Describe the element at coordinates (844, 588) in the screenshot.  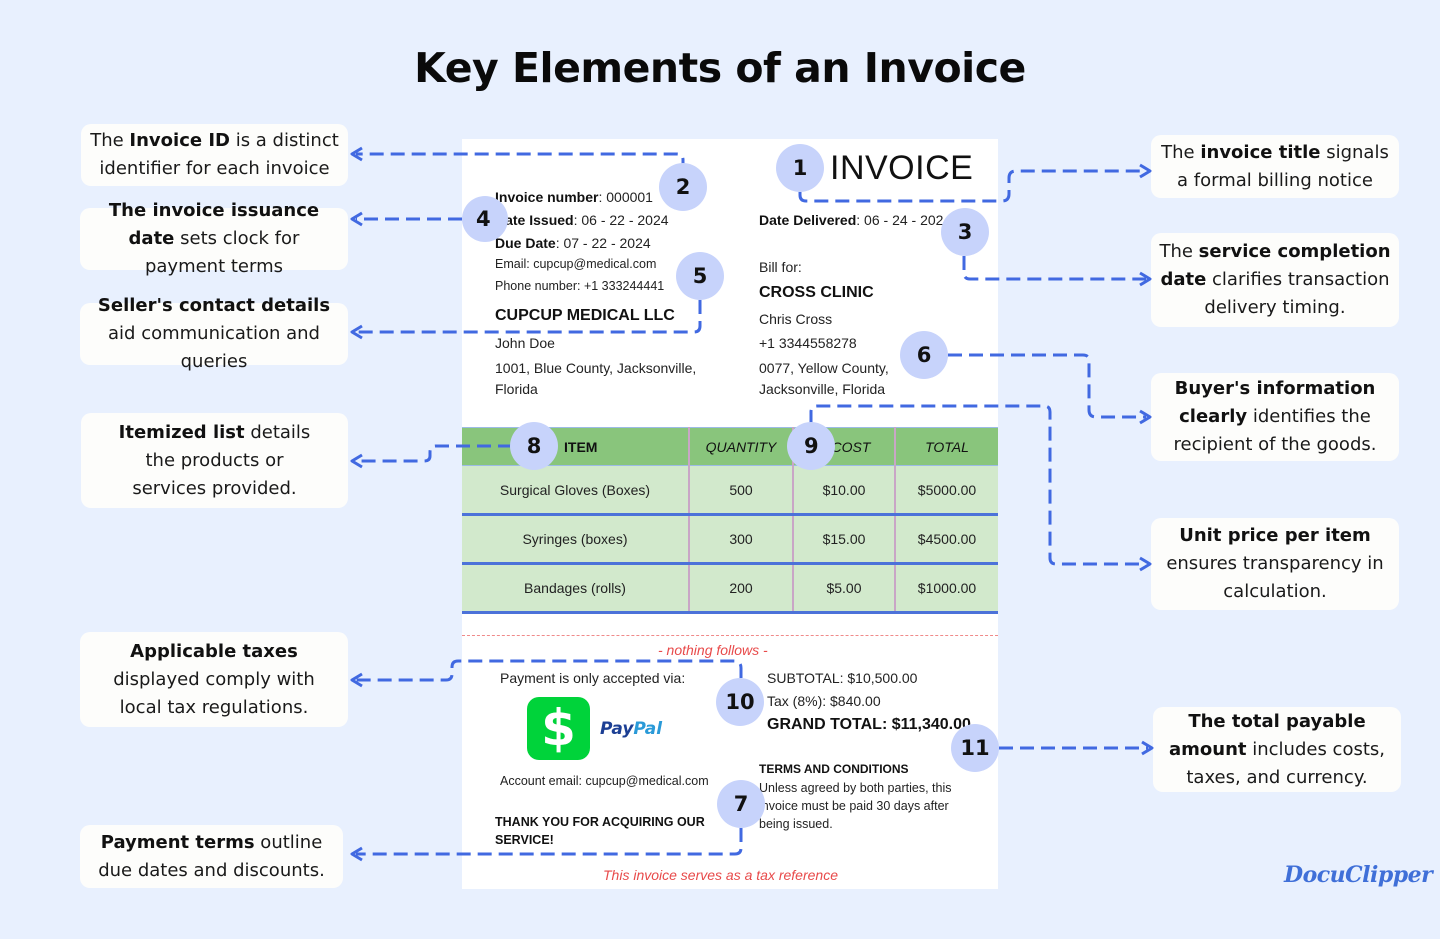
I see `cell-cost: $5.00` at that location.